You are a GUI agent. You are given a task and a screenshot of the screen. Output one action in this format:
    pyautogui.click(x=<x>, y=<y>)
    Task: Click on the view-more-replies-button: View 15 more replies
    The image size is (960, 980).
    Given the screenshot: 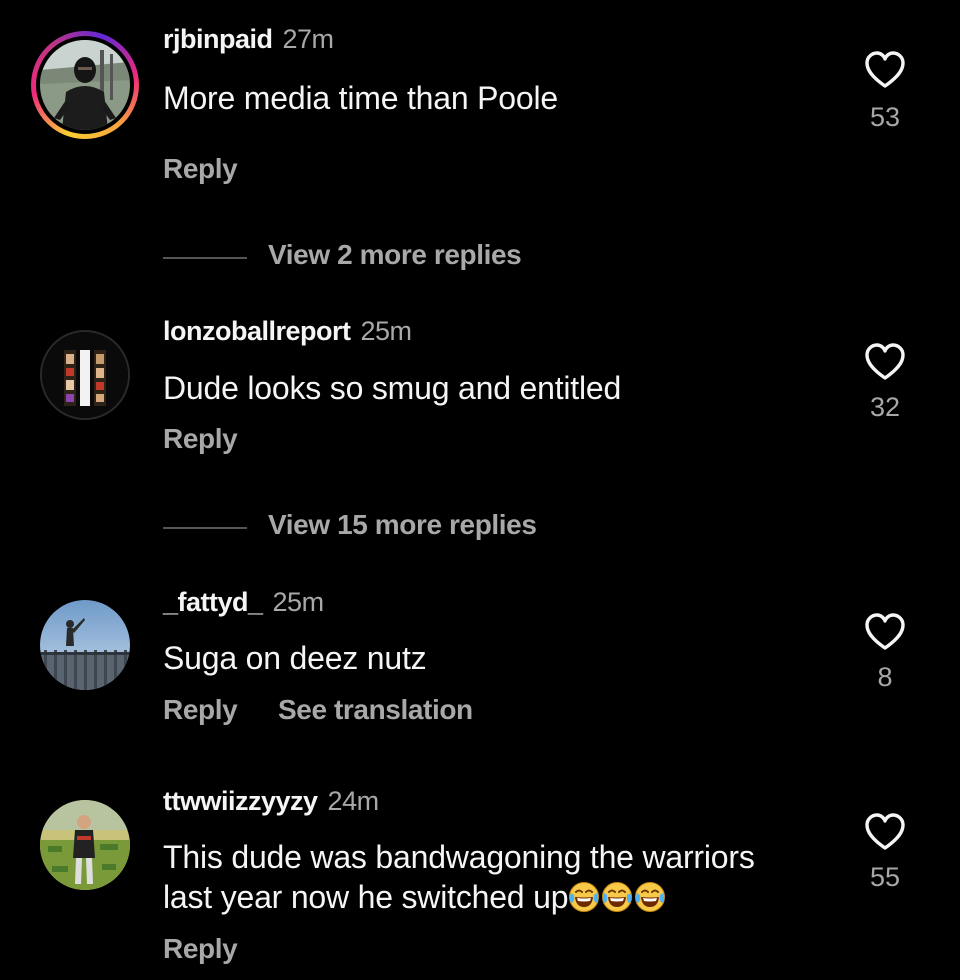 What is the action you would take?
    pyautogui.click(x=373, y=527)
    